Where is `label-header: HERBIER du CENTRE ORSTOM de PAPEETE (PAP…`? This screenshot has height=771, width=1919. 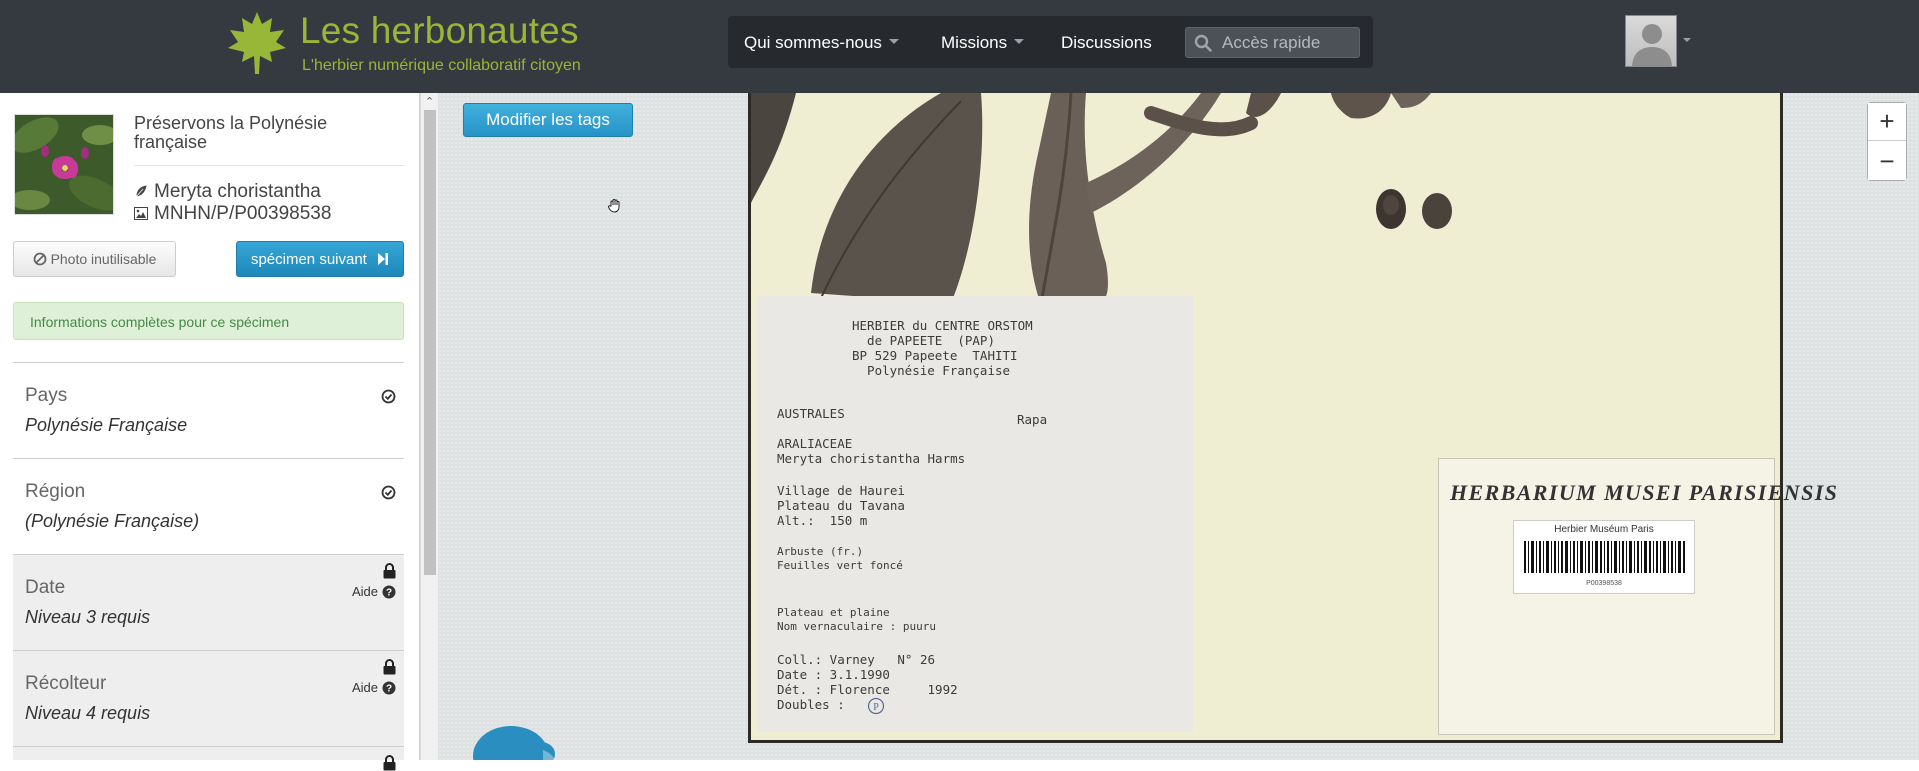 label-header: HERBIER du CENTRE ORSTOM de PAPEETE (PAP… is located at coordinates (942, 348).